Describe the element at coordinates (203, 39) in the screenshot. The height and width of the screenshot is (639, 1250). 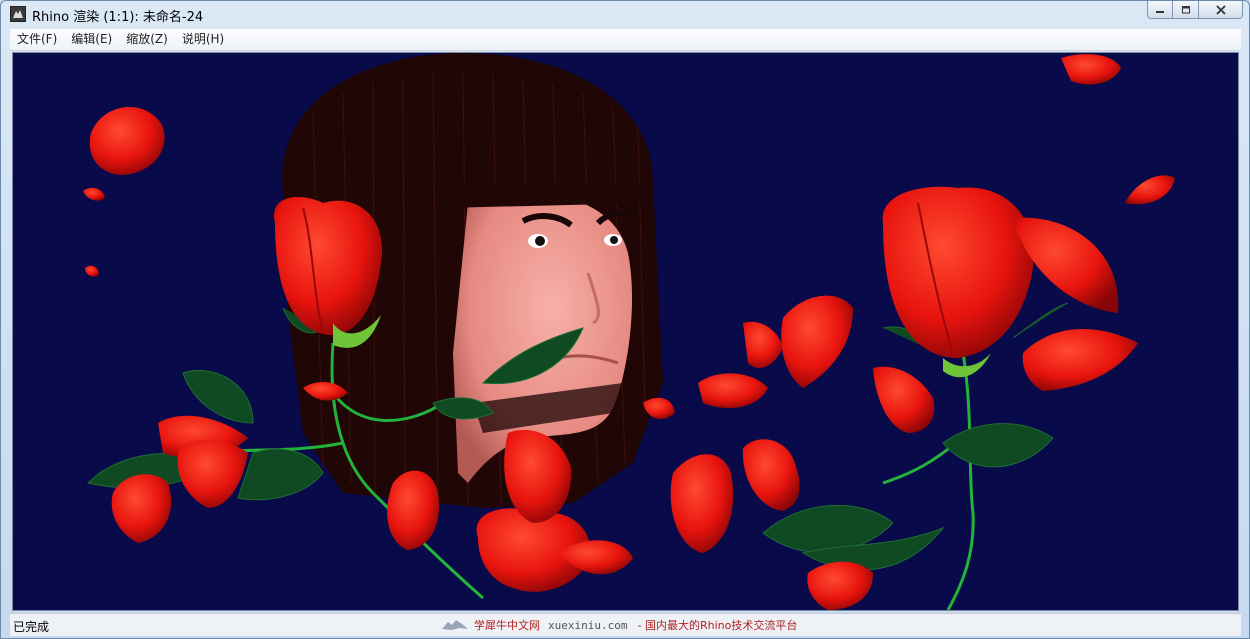
I see `menu-help: 说明(H)` at that location.